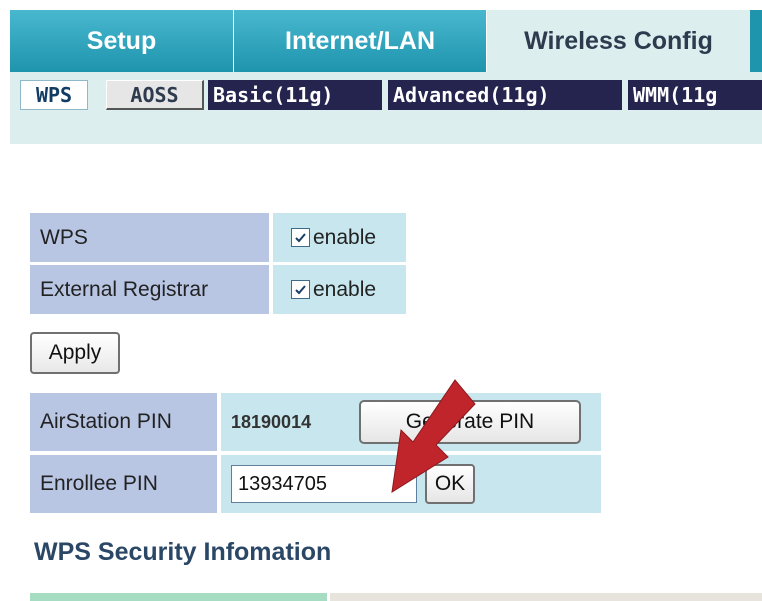 Image resolution: width=762 pixels, height=601 pixels. I want to click on tab-setup: Setup, so click(122, 41).